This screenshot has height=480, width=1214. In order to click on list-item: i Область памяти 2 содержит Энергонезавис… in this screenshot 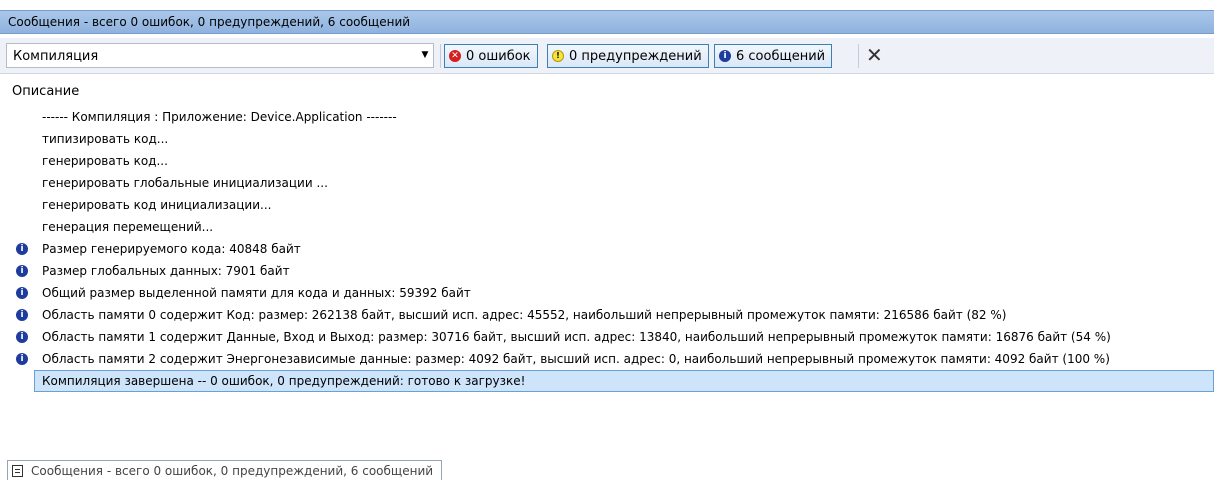, I will do `click(607, 359)`.